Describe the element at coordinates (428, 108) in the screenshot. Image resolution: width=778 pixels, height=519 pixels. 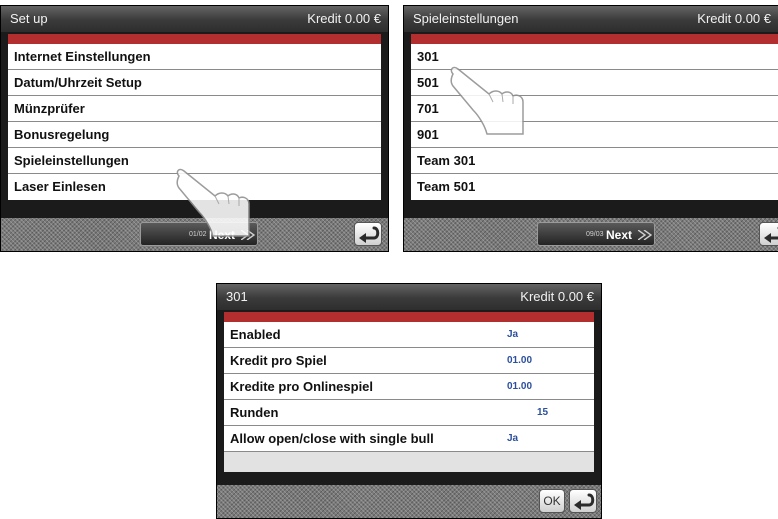
I see `game-item-label: 701` at that location.